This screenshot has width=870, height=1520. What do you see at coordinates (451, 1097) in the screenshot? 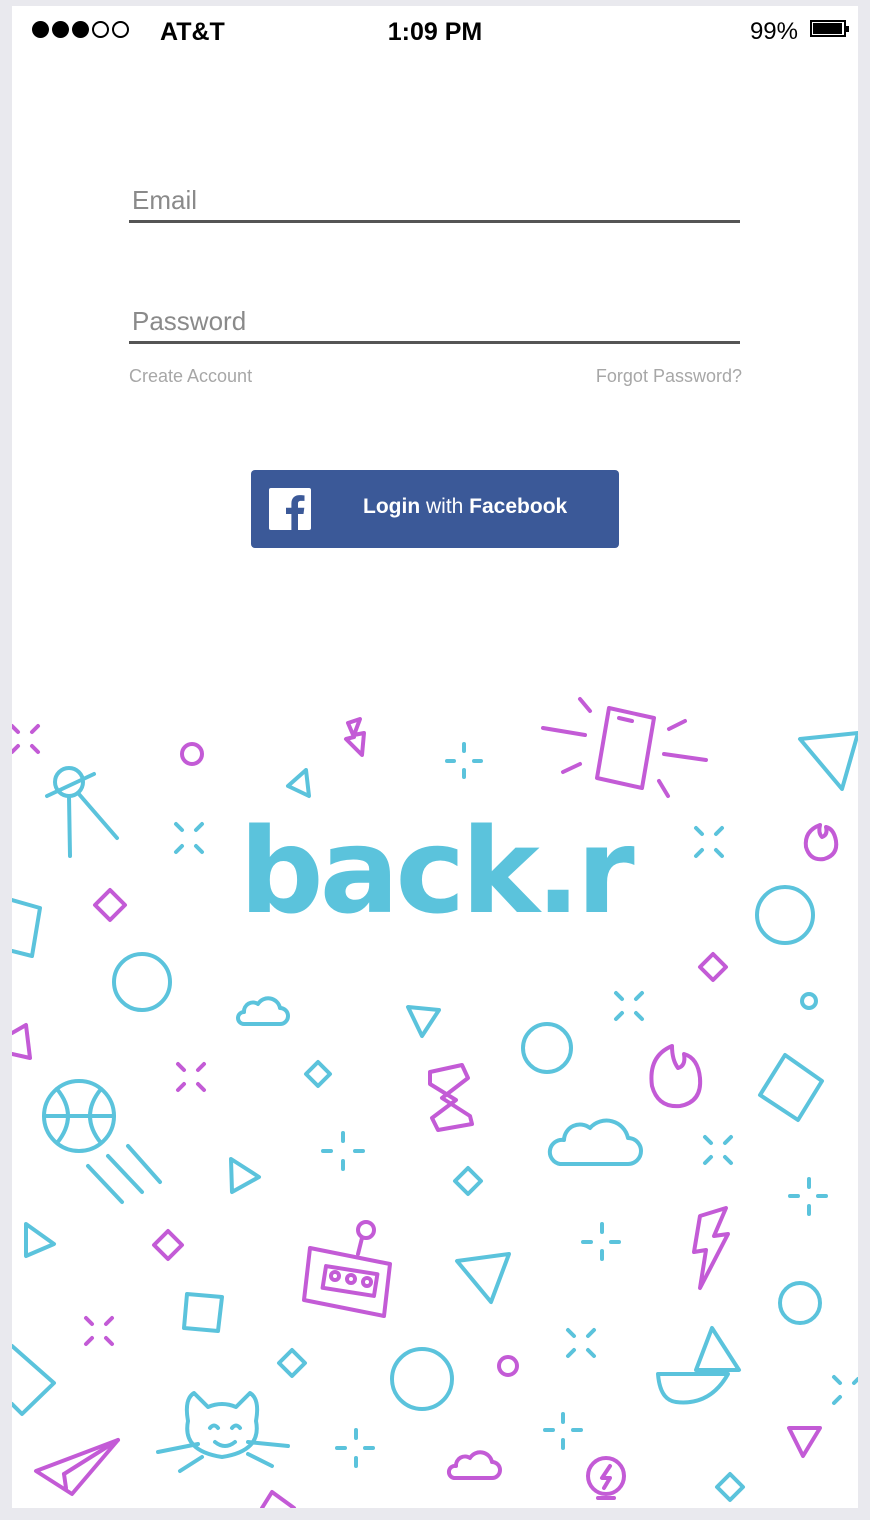
I see `hourglass-icon` at bounding box center [451, 1097].